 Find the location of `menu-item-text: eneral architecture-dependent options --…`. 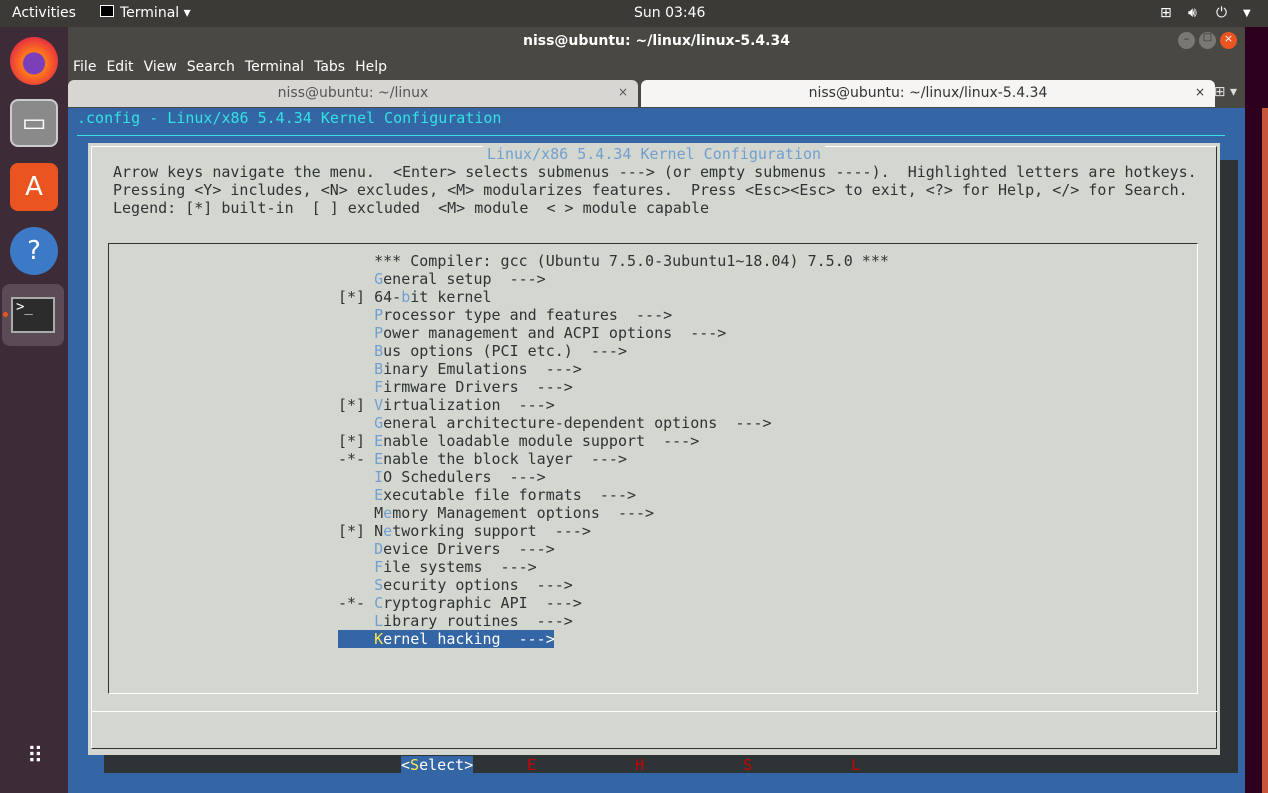

menu-item-text: eneral architecture-dependent options --… is located at coordinates (577, 423).